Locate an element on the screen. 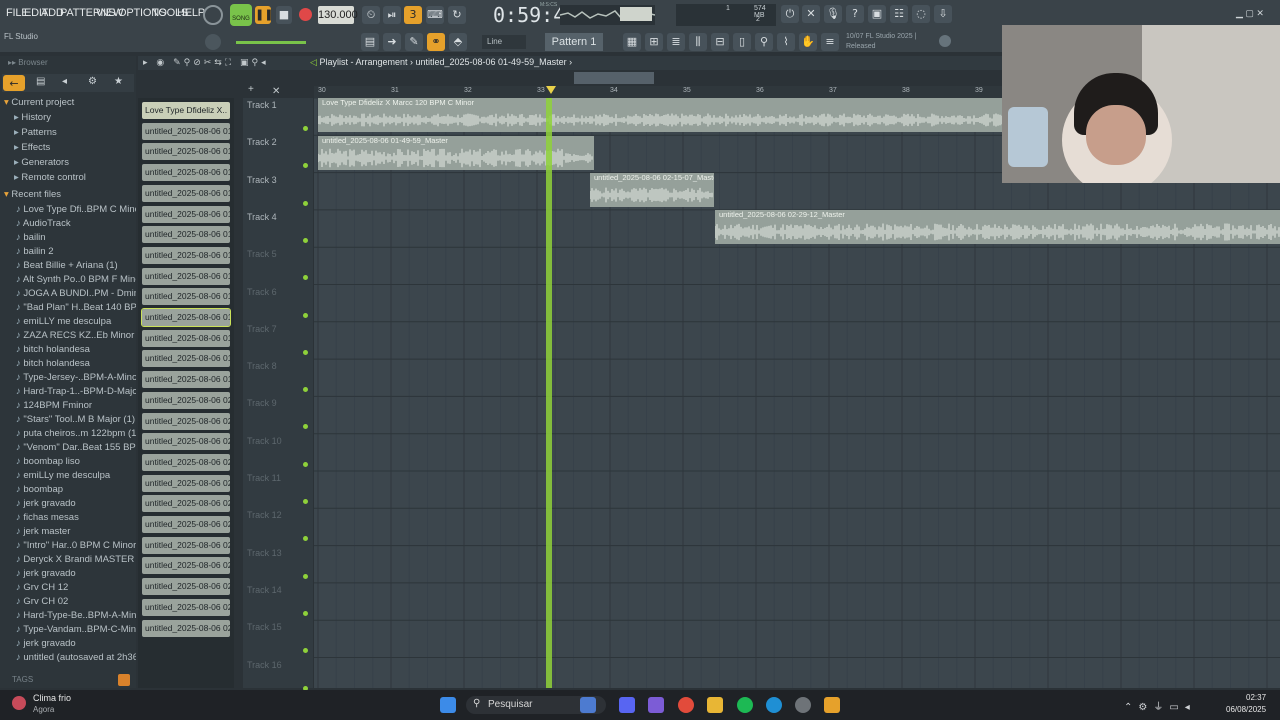 Image resolution: width=1280 pixels, height=720 pixels. master-volume-knob is located at coordinates (213, 42).